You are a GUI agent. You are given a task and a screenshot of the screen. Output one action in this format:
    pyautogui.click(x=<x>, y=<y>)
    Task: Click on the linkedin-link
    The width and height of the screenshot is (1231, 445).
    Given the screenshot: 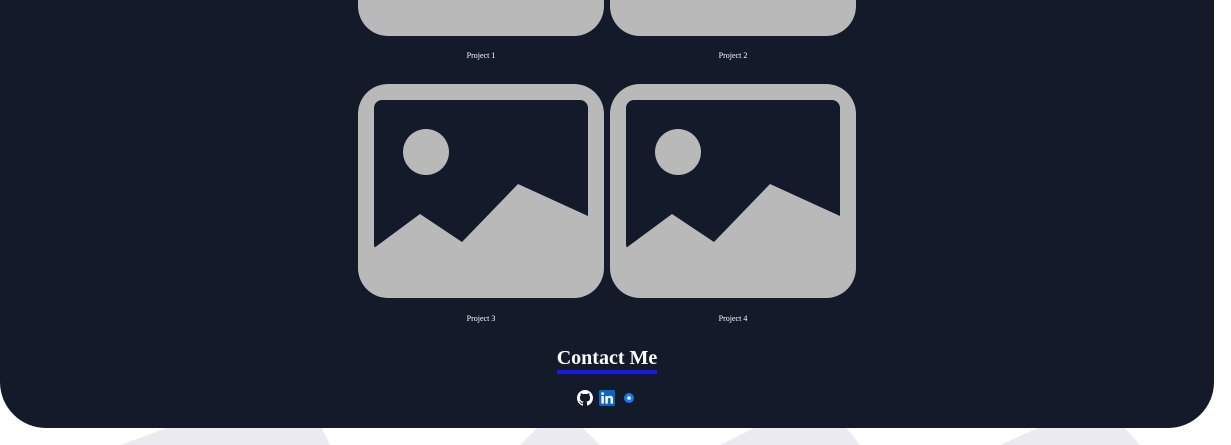 What is the action you would take?
    pyautogui.click(x=607, y=398)
    